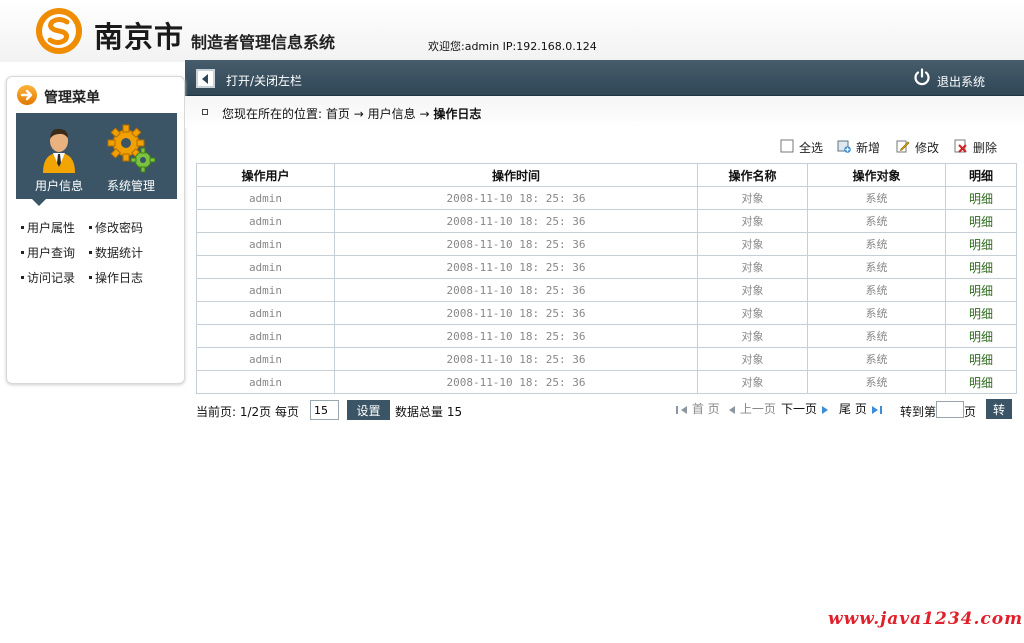 This screenshot has height=643, width=1024. Describe the element at coordinates (139, 37) in the screenshot. I see `brand-city: 南京市` at that location.